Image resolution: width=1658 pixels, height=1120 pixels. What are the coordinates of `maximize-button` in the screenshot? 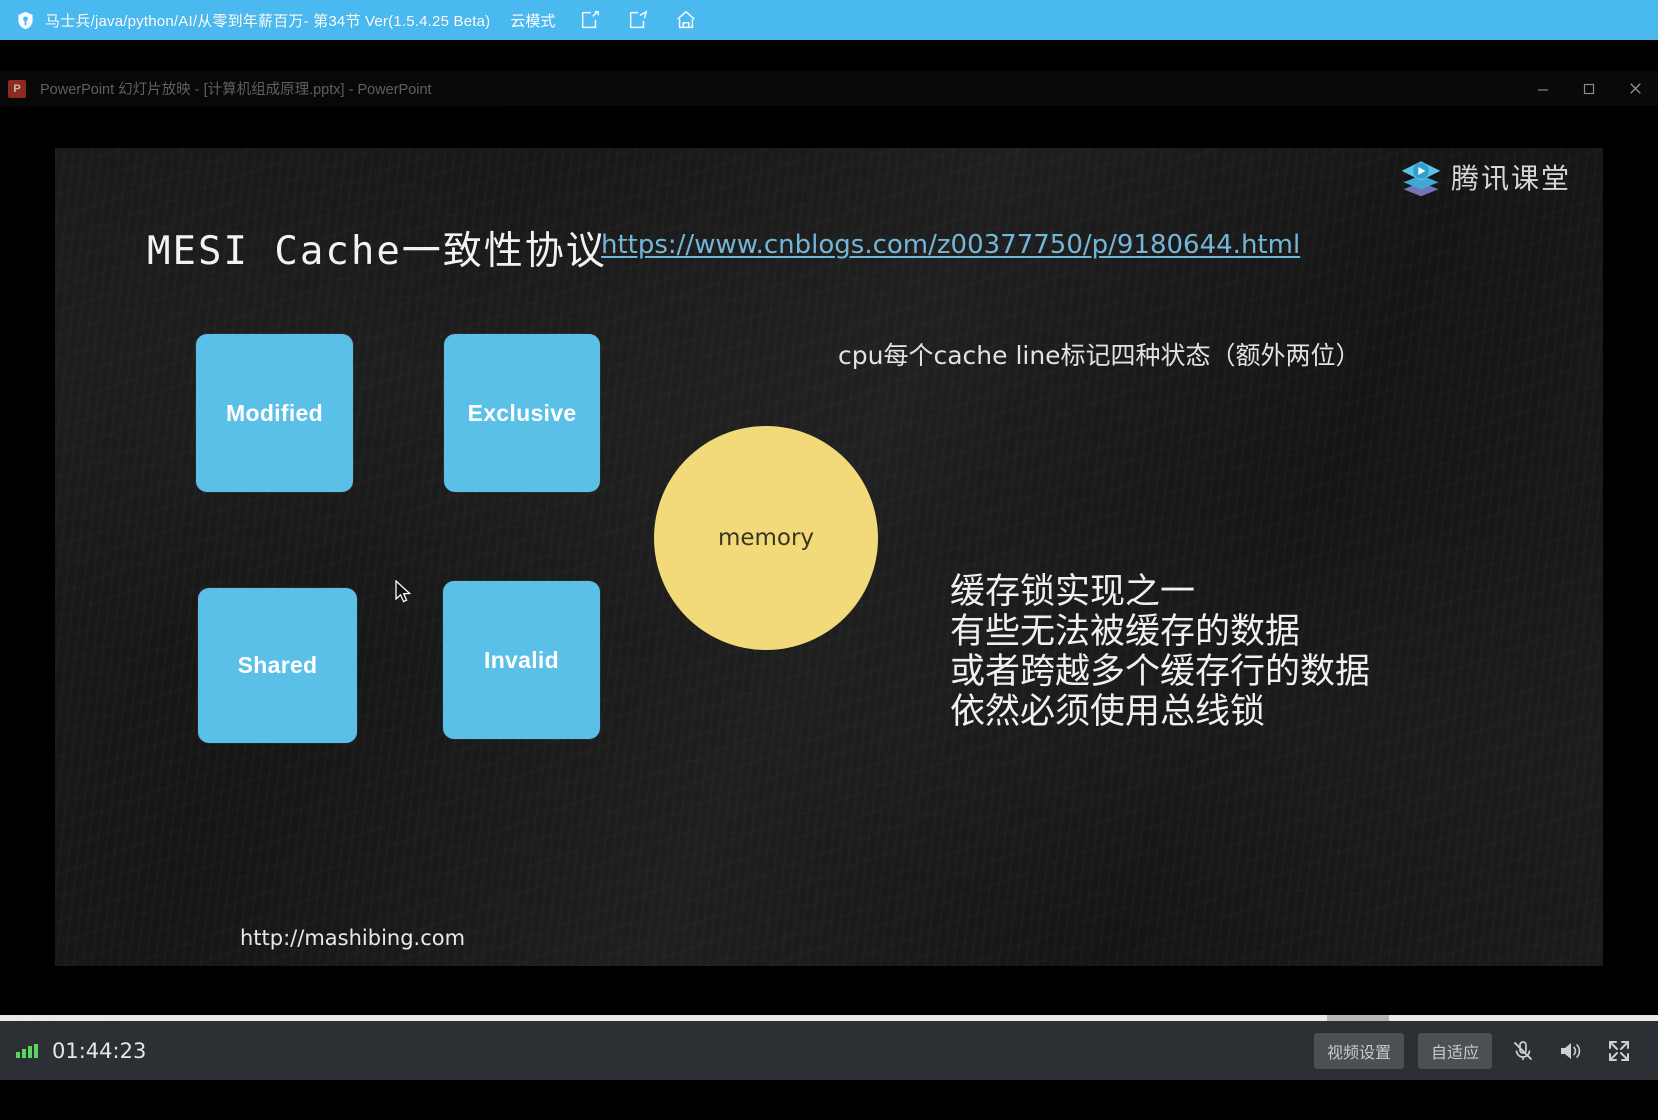 It's located at (1589, 88).